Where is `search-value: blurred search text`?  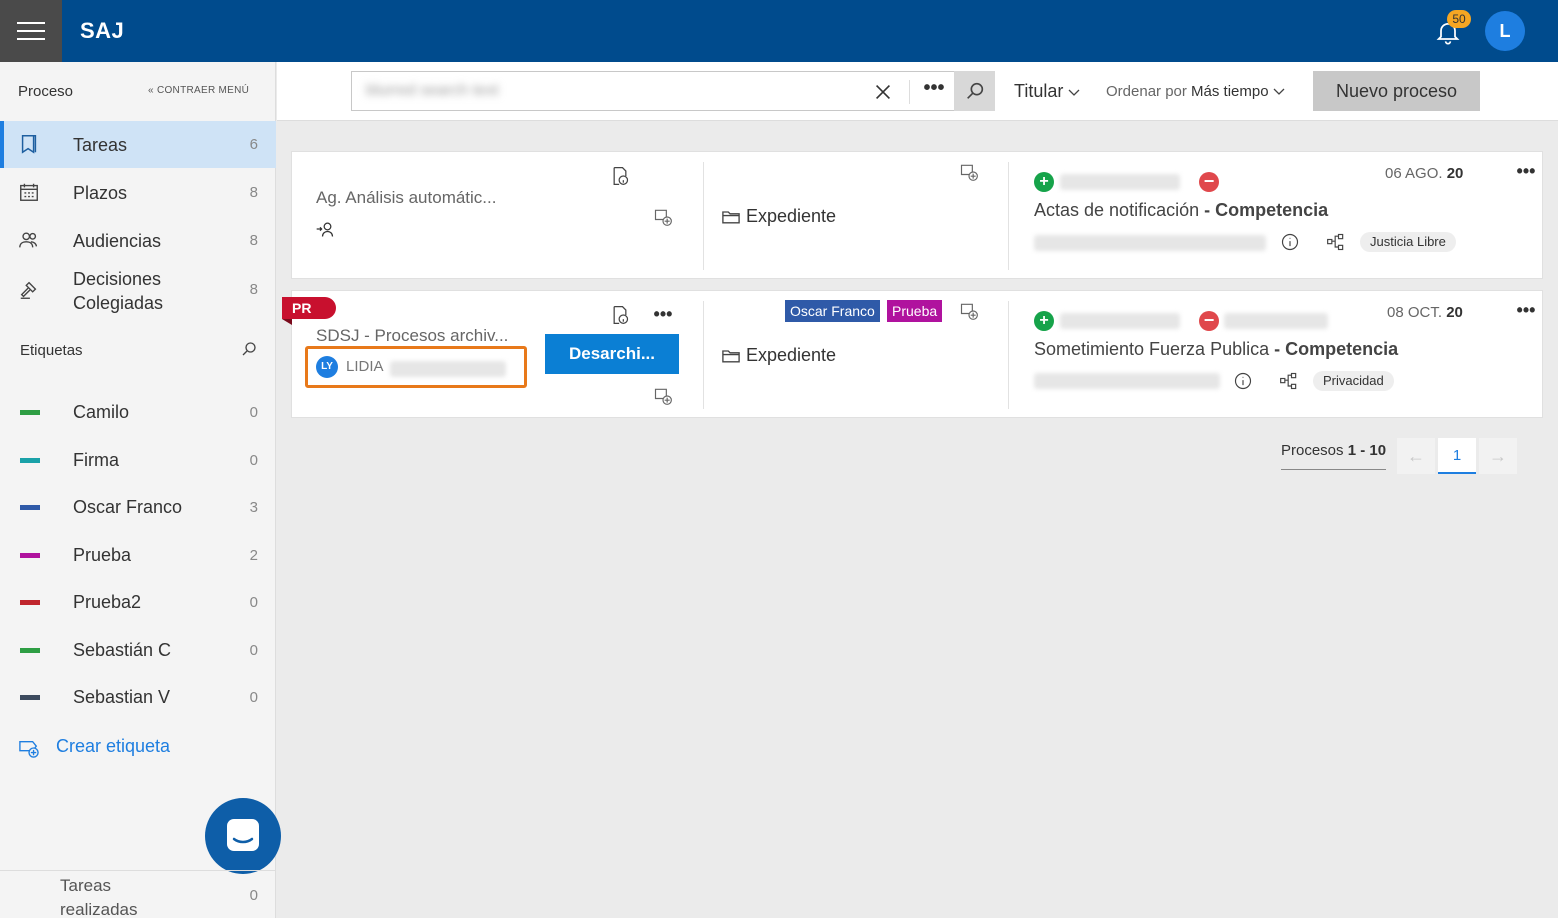 search-value: blurred search text is located at coordinates (432, 90).